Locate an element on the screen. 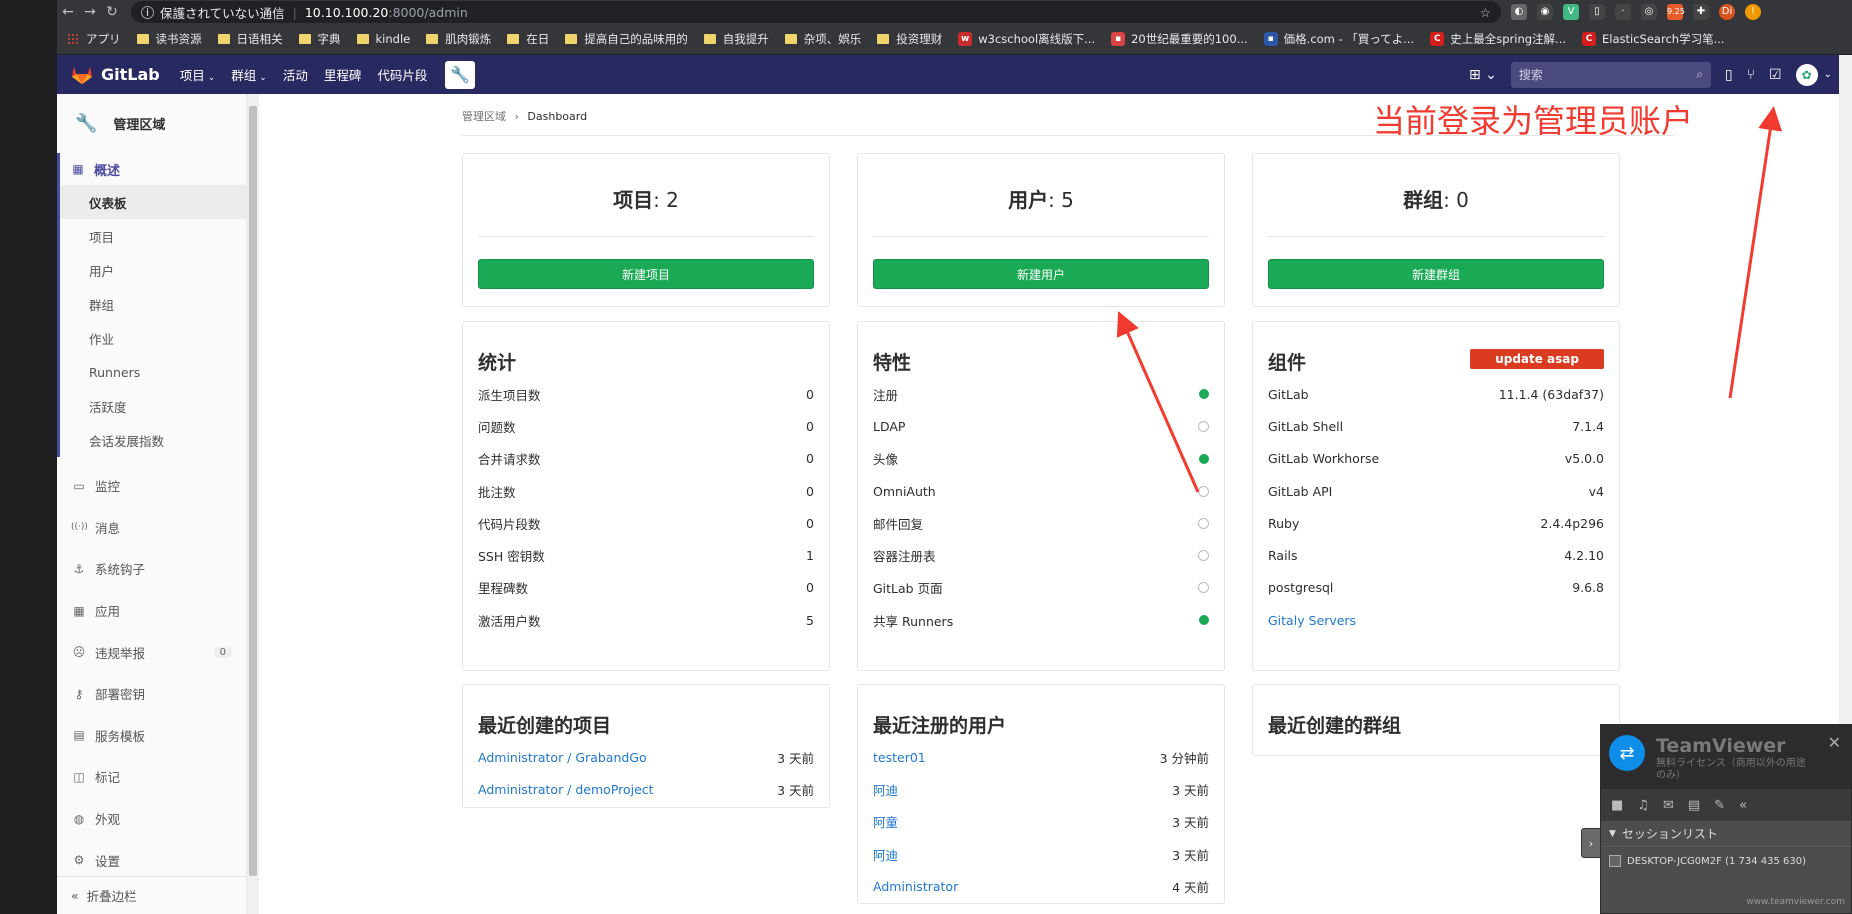 The height and width of the screenshot is (914, 1852). sidebar-item-broadcast: ((·)) 消息 is located at coordinates (151, 528).